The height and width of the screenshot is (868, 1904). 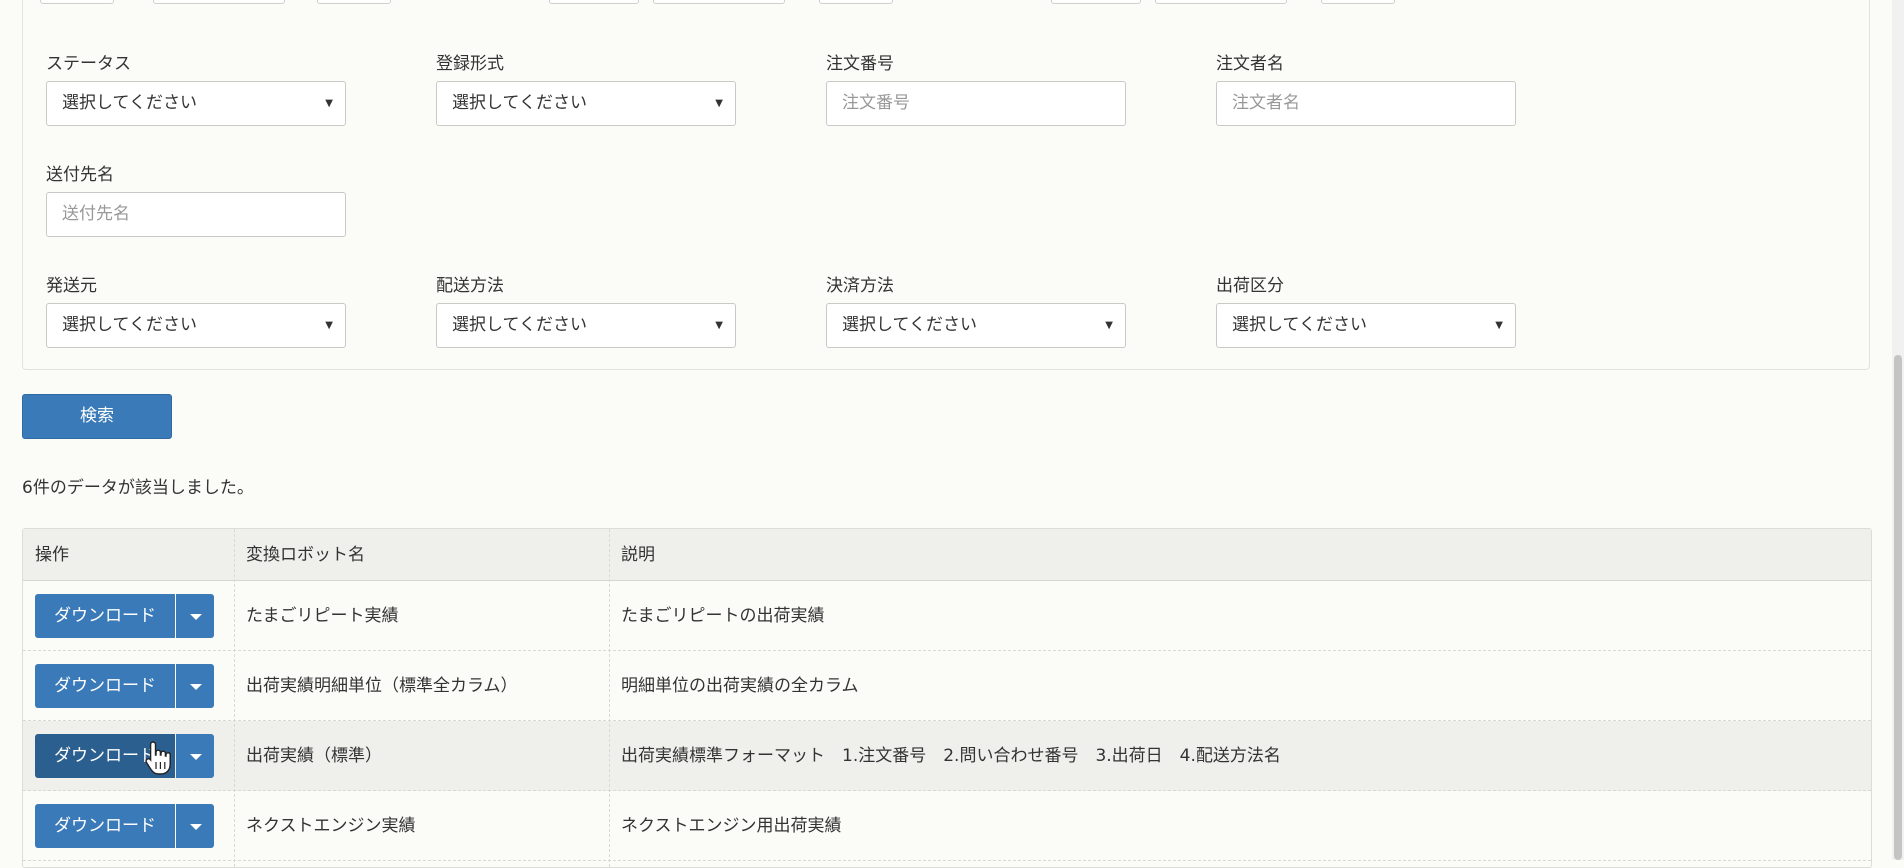 What do you see at coordinates (129, 103) in the screenshot?
I see `status-select-value: 選択してください` at bounding box center [129, 103].